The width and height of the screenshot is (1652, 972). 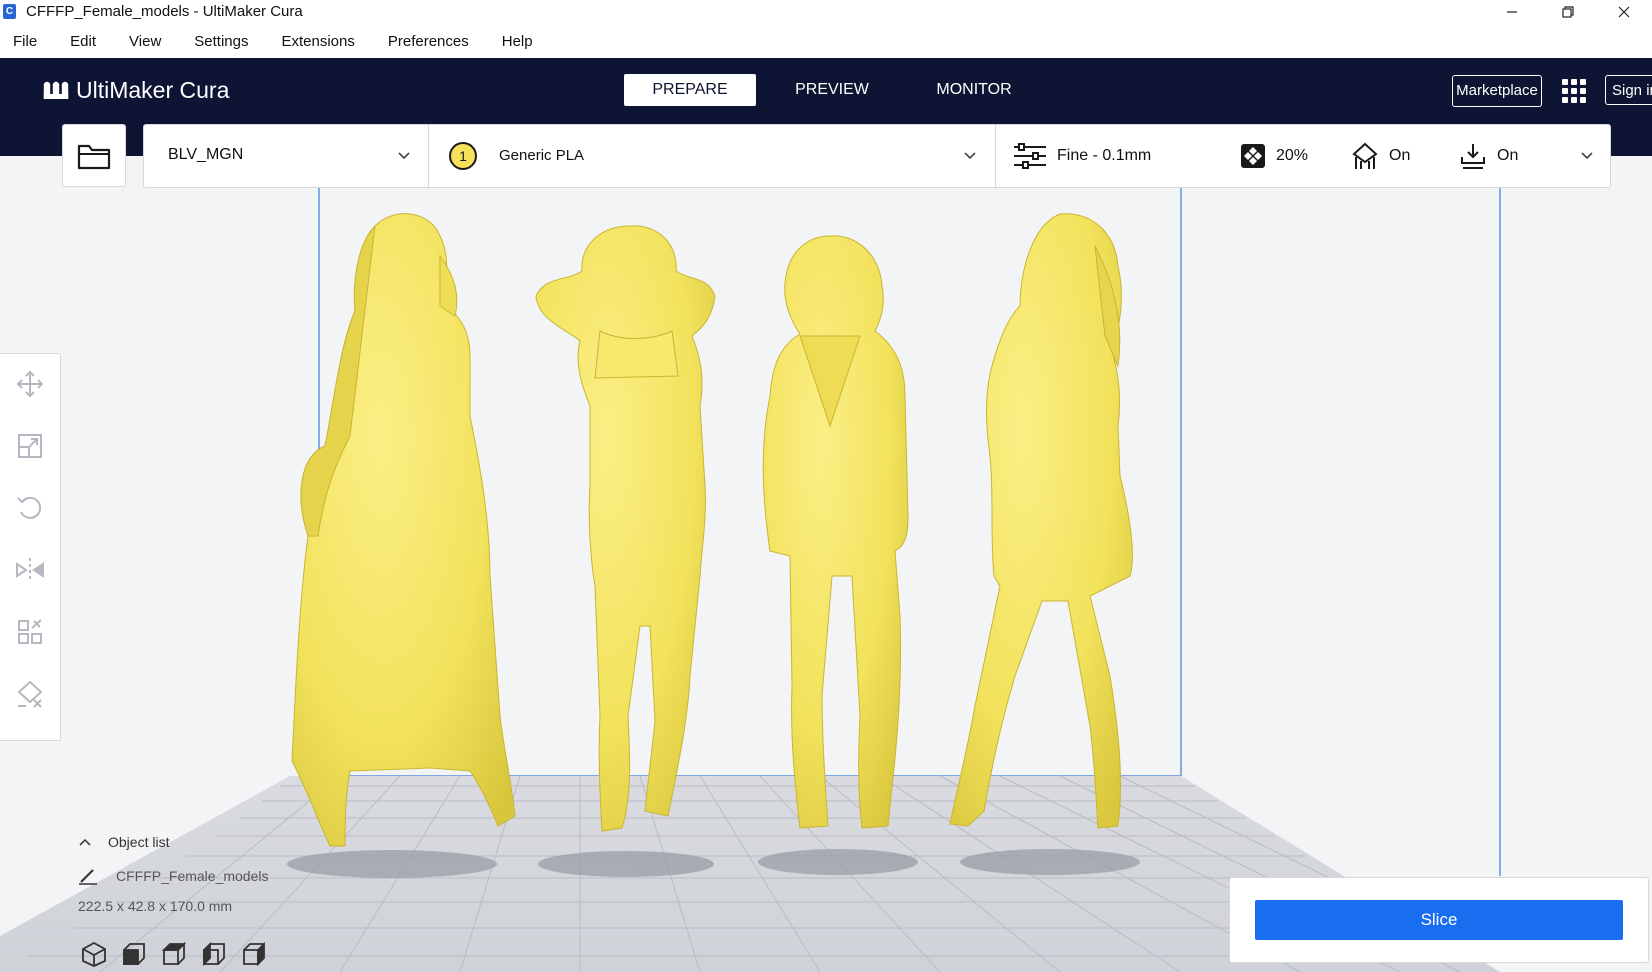 What do you see at coordinates (712, 156) in the screenshot?
I see `material-selector: 1 Generic PLA` at bounding box center [712, 156].